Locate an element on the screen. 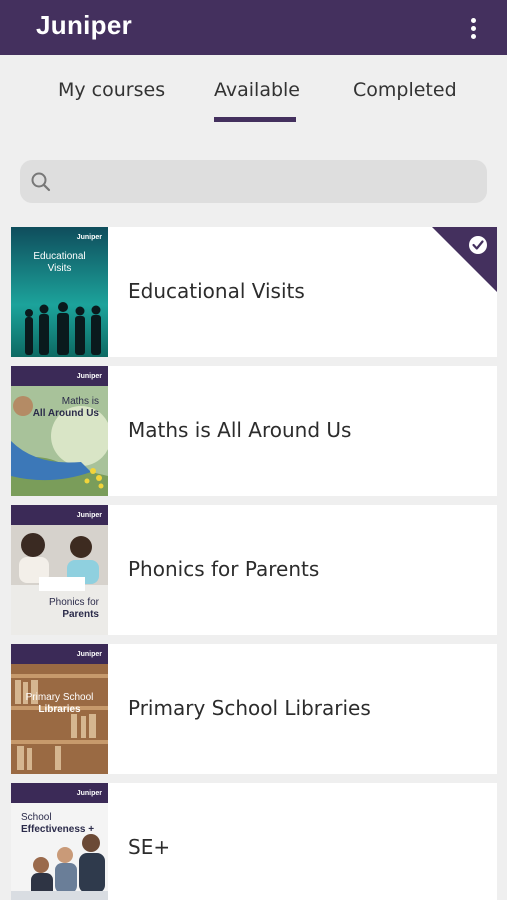 This screenshot has height=900, width=507. cover-title: Primary School Libraries is located at coordinates (59, 703).